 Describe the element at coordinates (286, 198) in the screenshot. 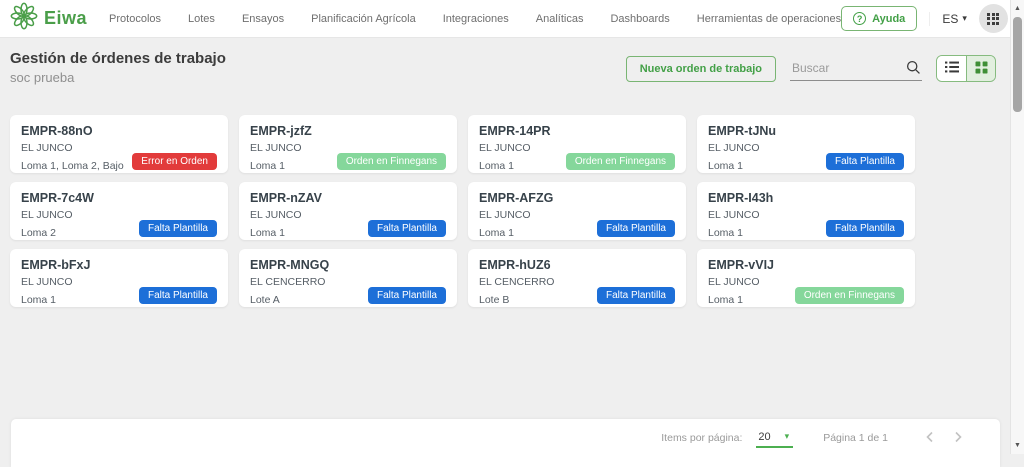

I see `order-id: EMPR-nZAV` at that location.